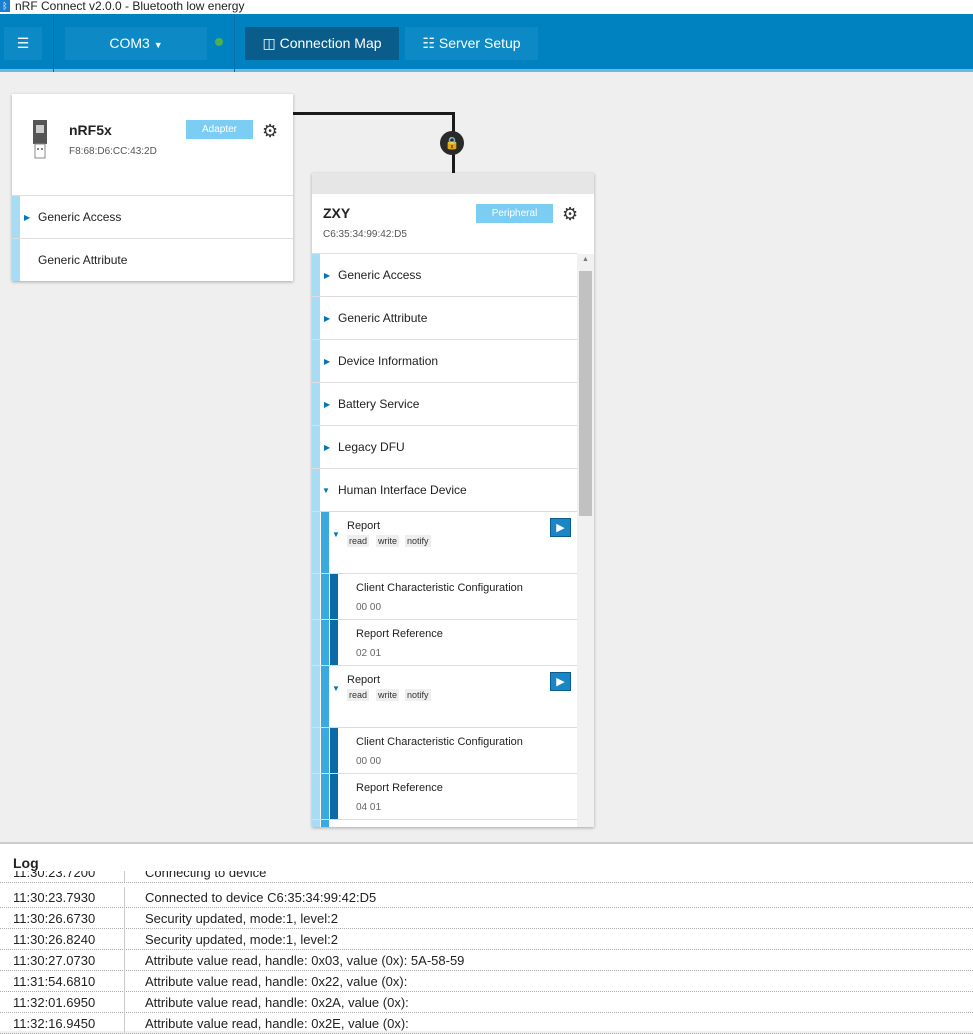 This screenshot has height=1034, width=973. Describe the element at coordinates (40, 139) in the screenshot. I see `usb-dongle-icon` at that location.